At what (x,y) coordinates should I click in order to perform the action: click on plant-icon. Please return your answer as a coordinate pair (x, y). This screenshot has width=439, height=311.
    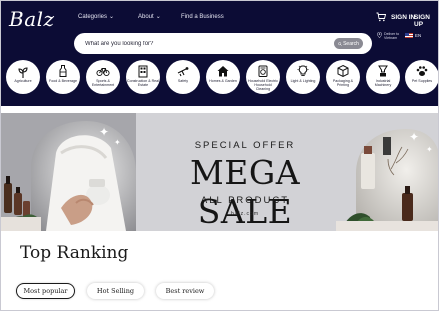
    Looking at the image, I should click on (23, 72).